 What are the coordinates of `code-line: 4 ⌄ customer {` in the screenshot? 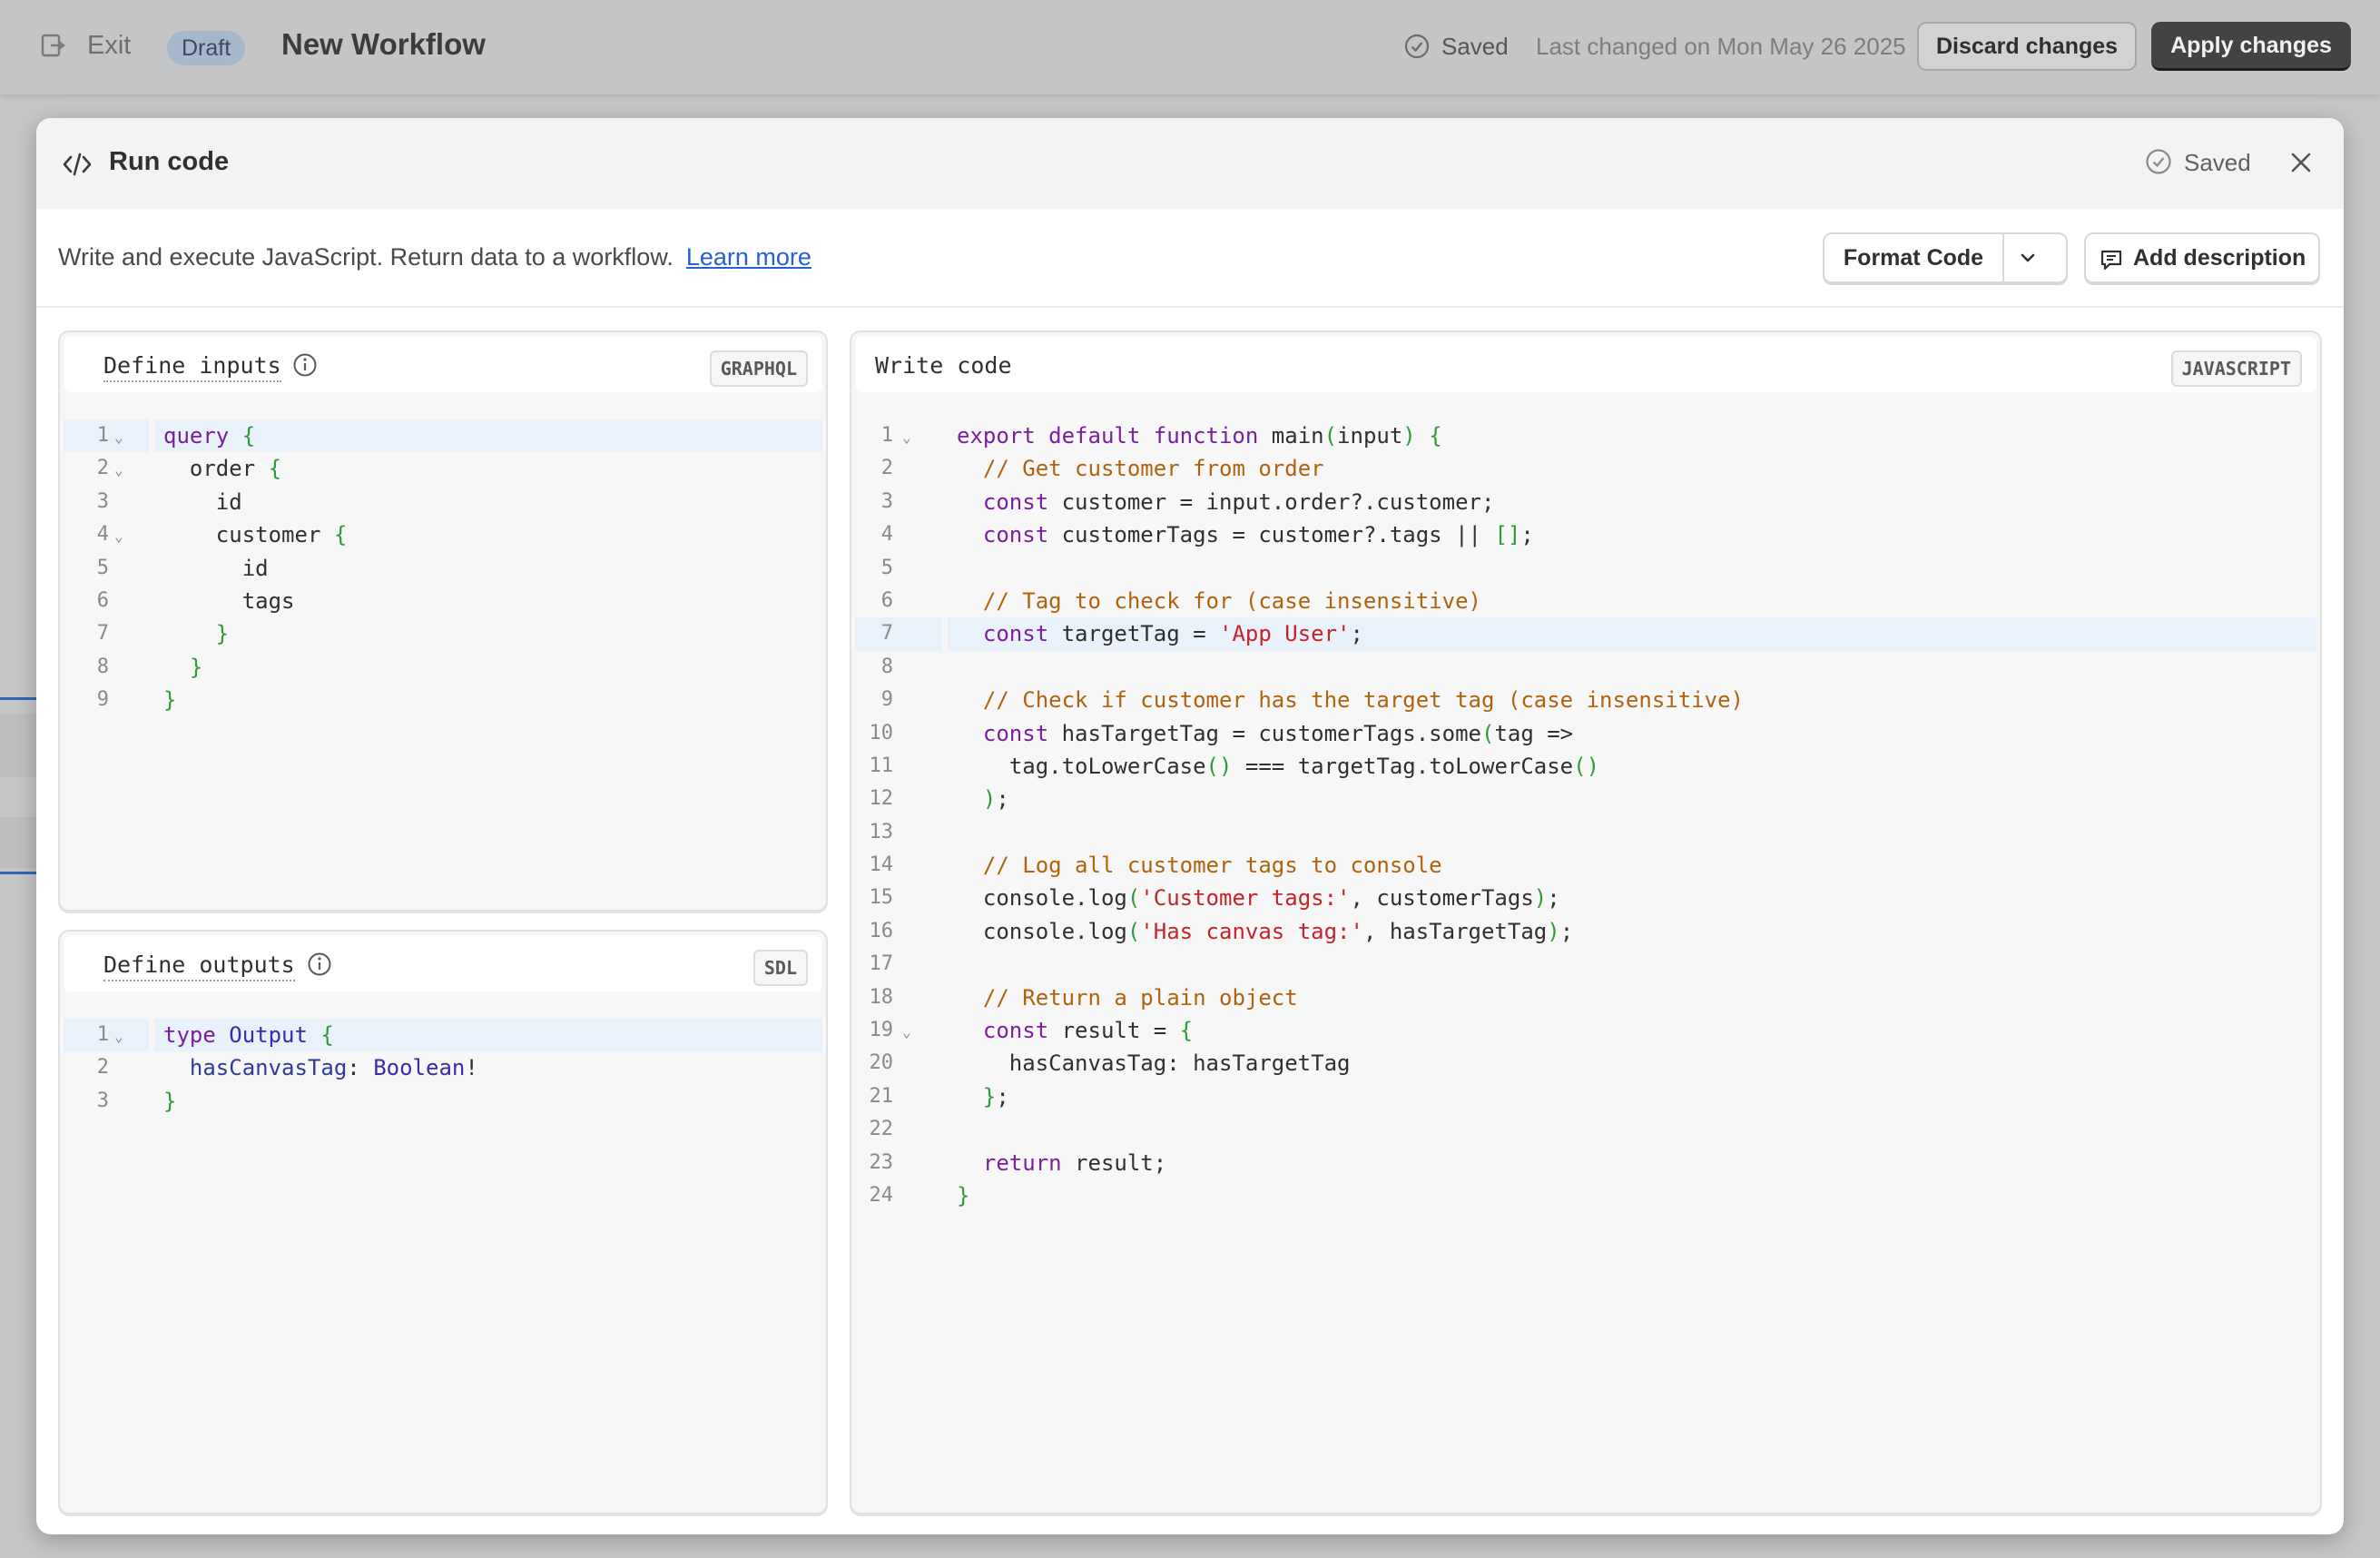 It's located at (443, 535).